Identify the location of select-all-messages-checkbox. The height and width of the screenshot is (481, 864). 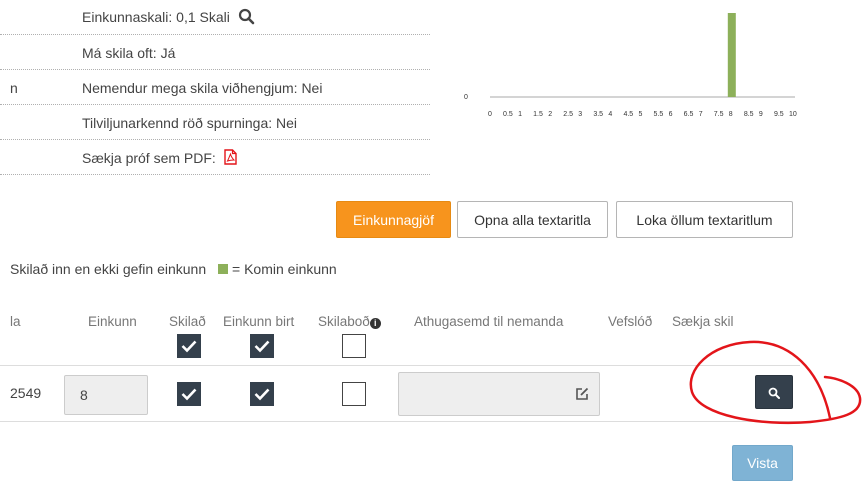
(354, 346).